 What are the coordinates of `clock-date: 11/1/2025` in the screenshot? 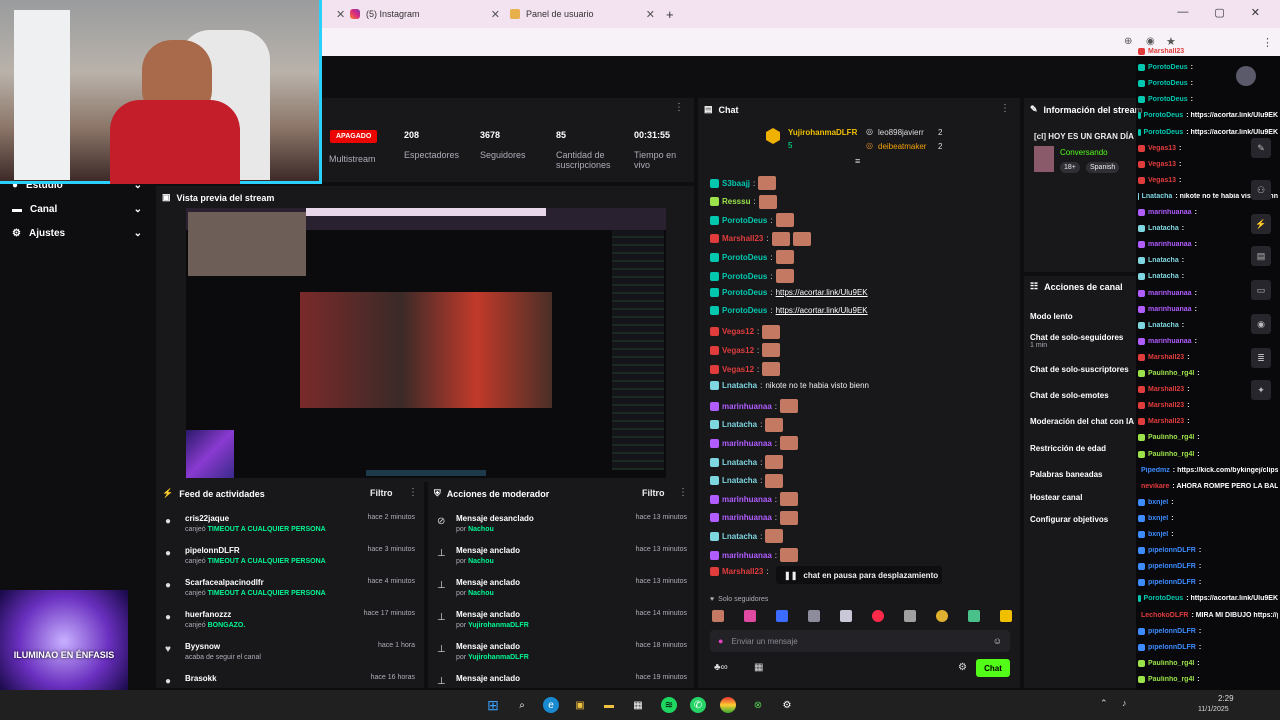 It's located at (1213, 709).